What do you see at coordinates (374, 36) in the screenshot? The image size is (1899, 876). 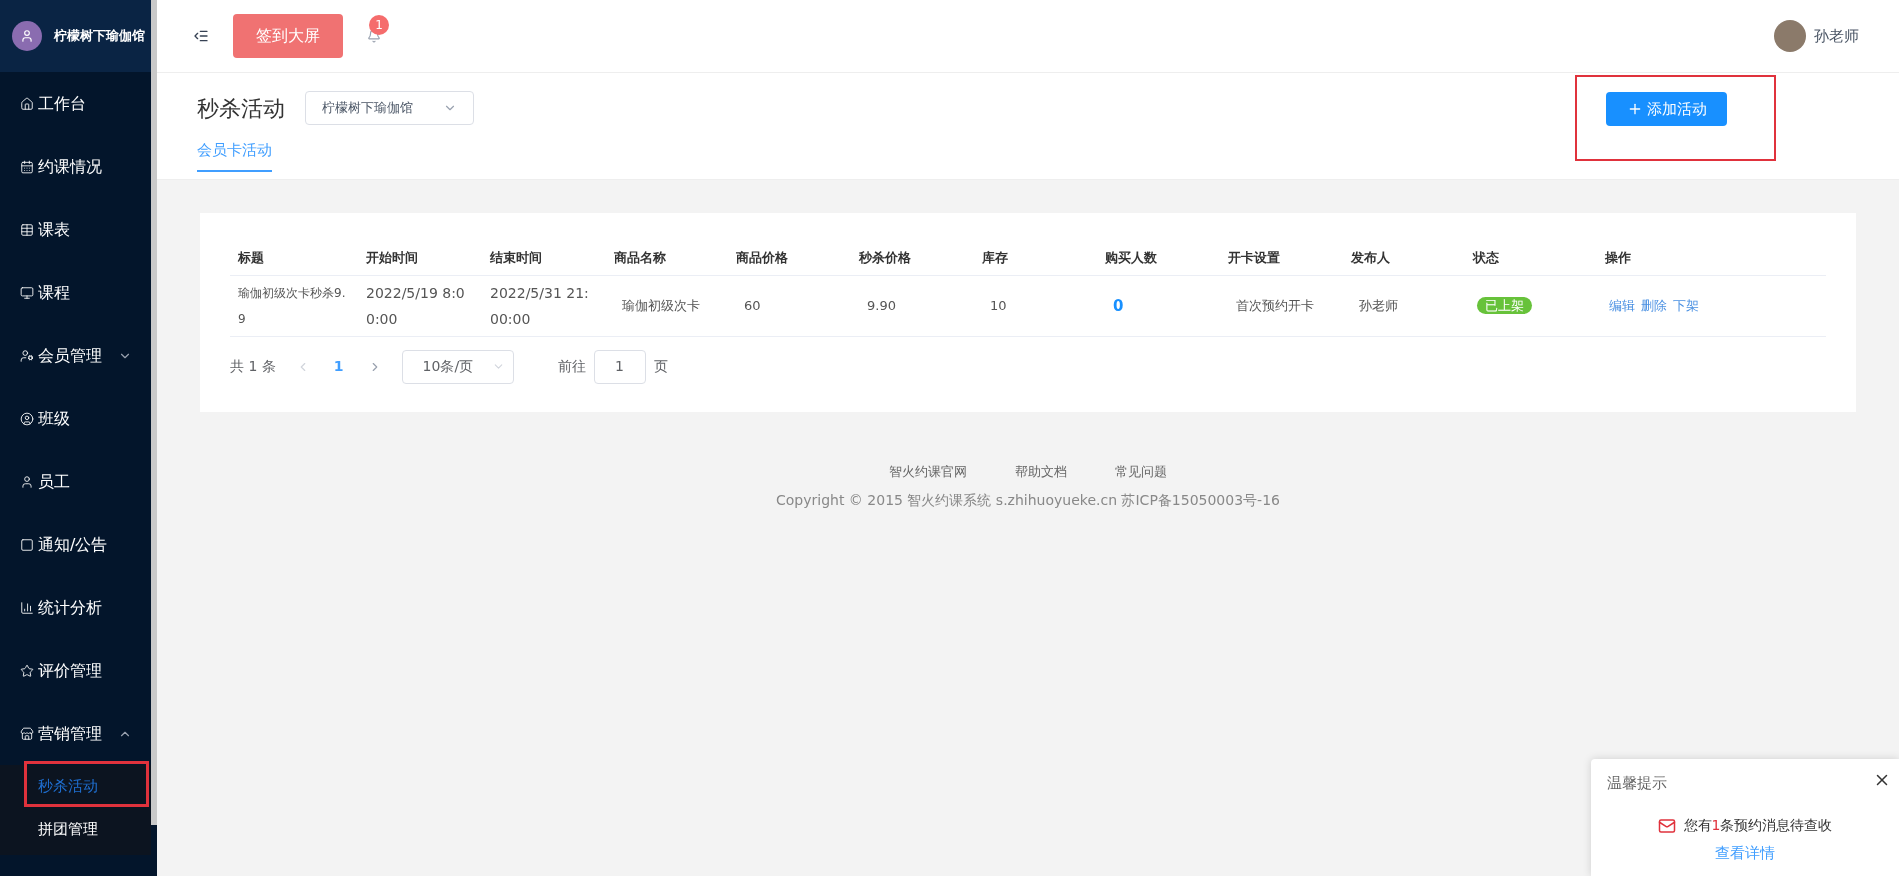 I see `bell-icon` at bounding box center [374, 36].